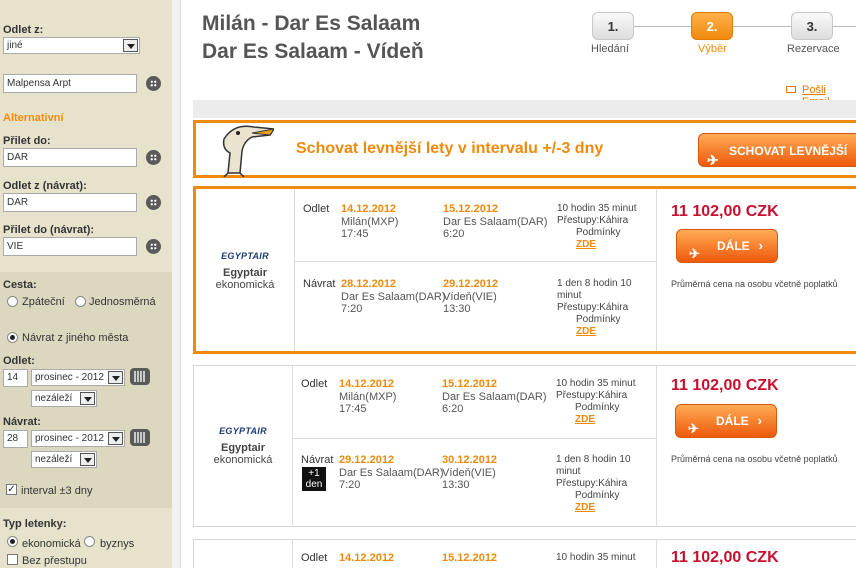  What do you see at coordinates (367, 558) in the screenshot?
I see `dep-date: 14.12.2012` at bounding box center [367, 558].